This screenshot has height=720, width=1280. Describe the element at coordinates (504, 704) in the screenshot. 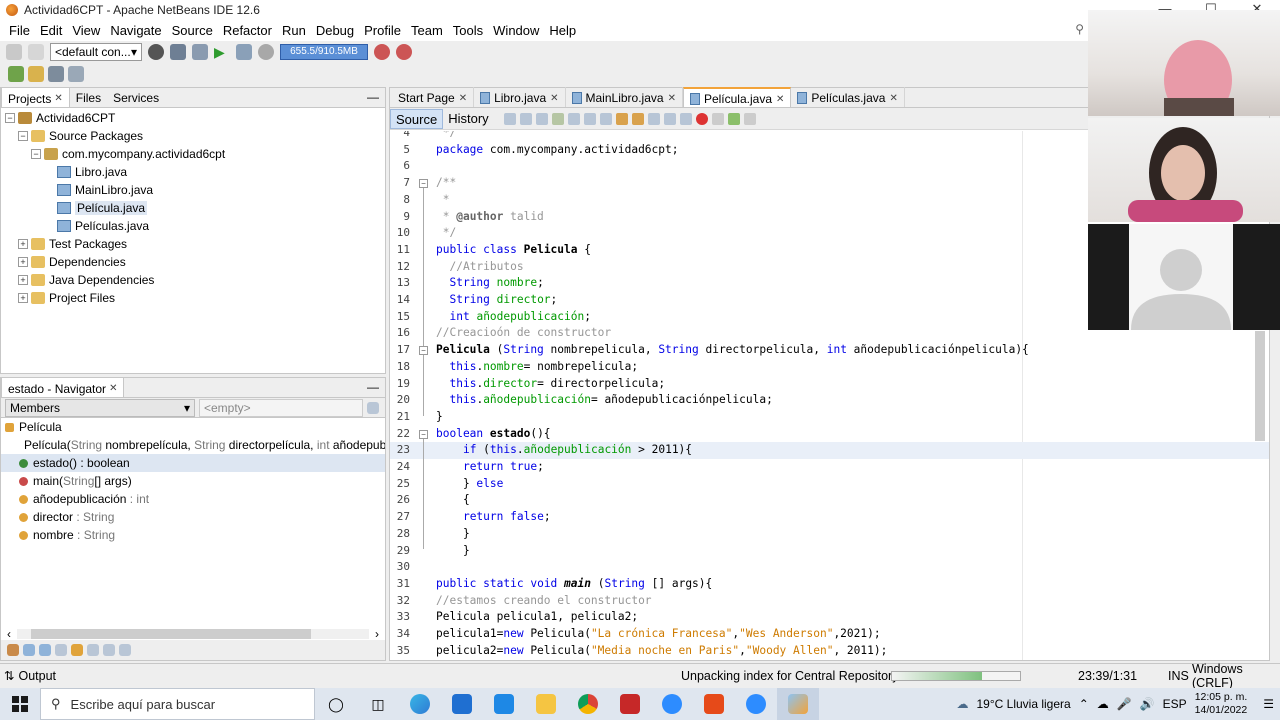

I see `learning-app` at that location.